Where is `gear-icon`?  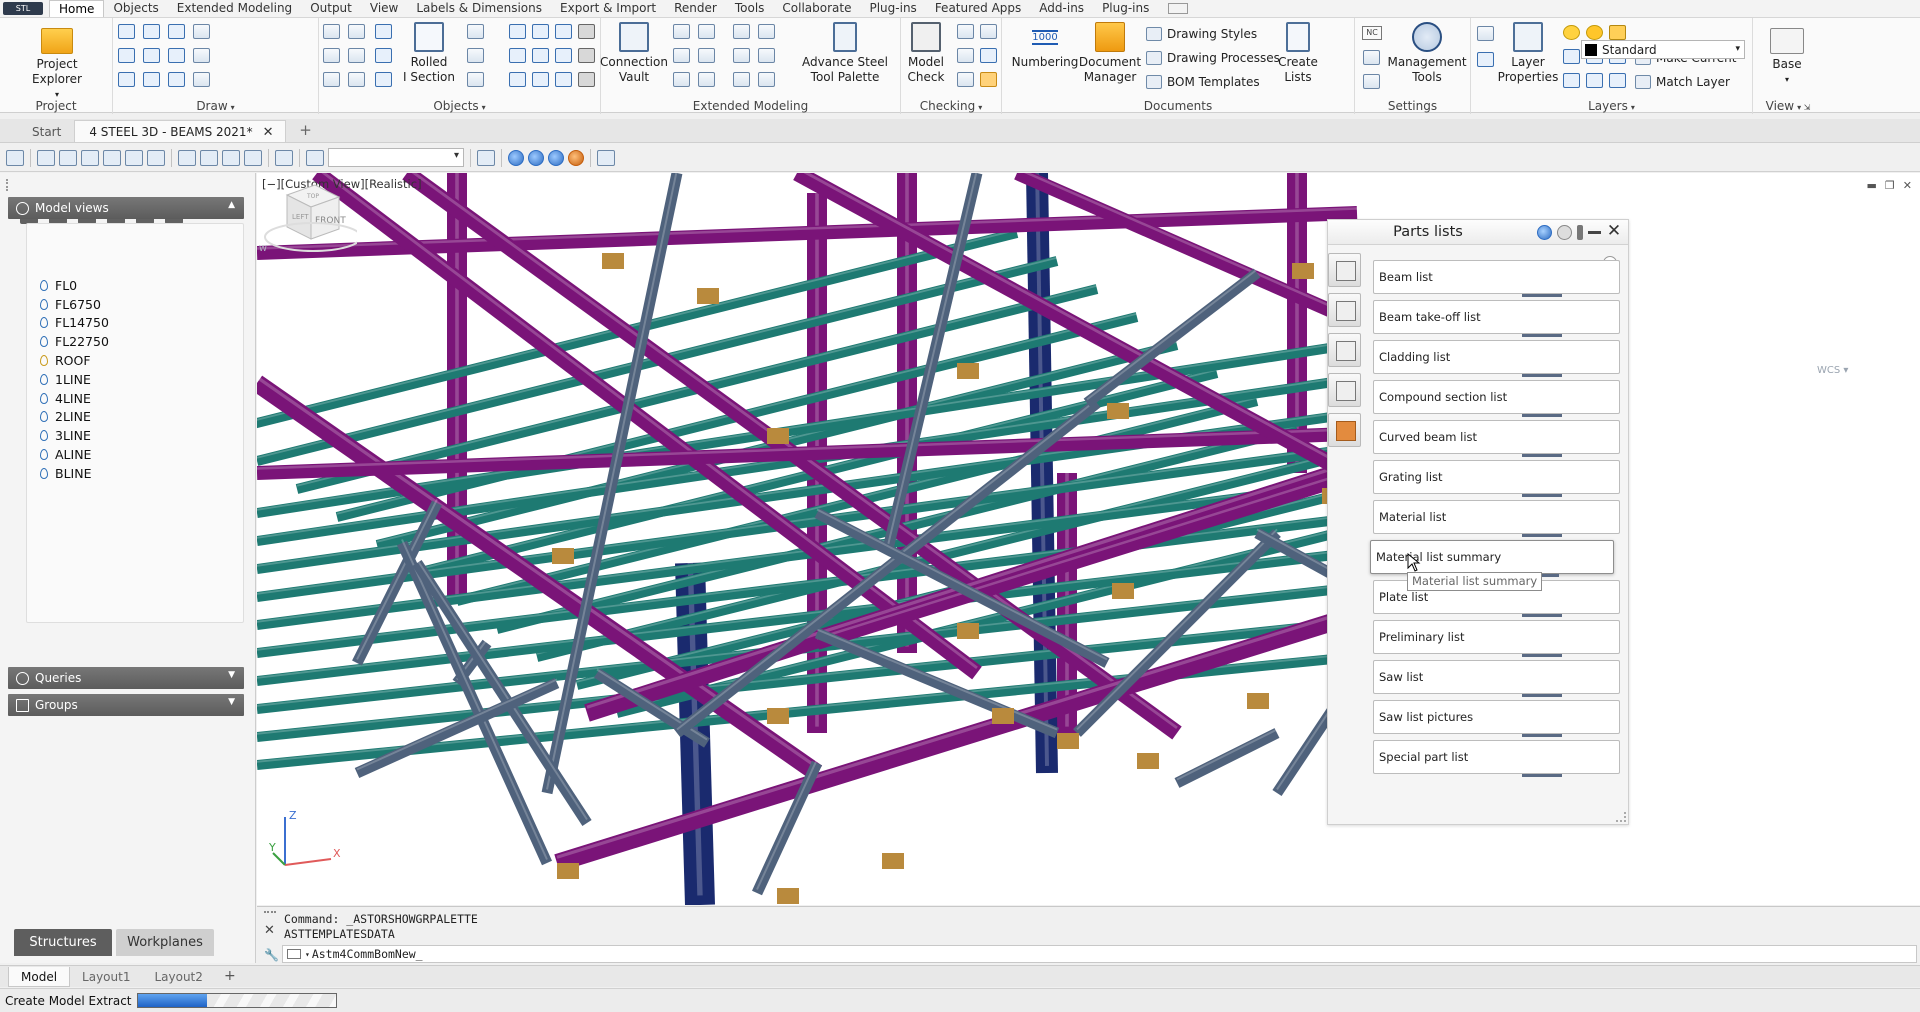
gear-icon is located at coordinates (1564, 232).